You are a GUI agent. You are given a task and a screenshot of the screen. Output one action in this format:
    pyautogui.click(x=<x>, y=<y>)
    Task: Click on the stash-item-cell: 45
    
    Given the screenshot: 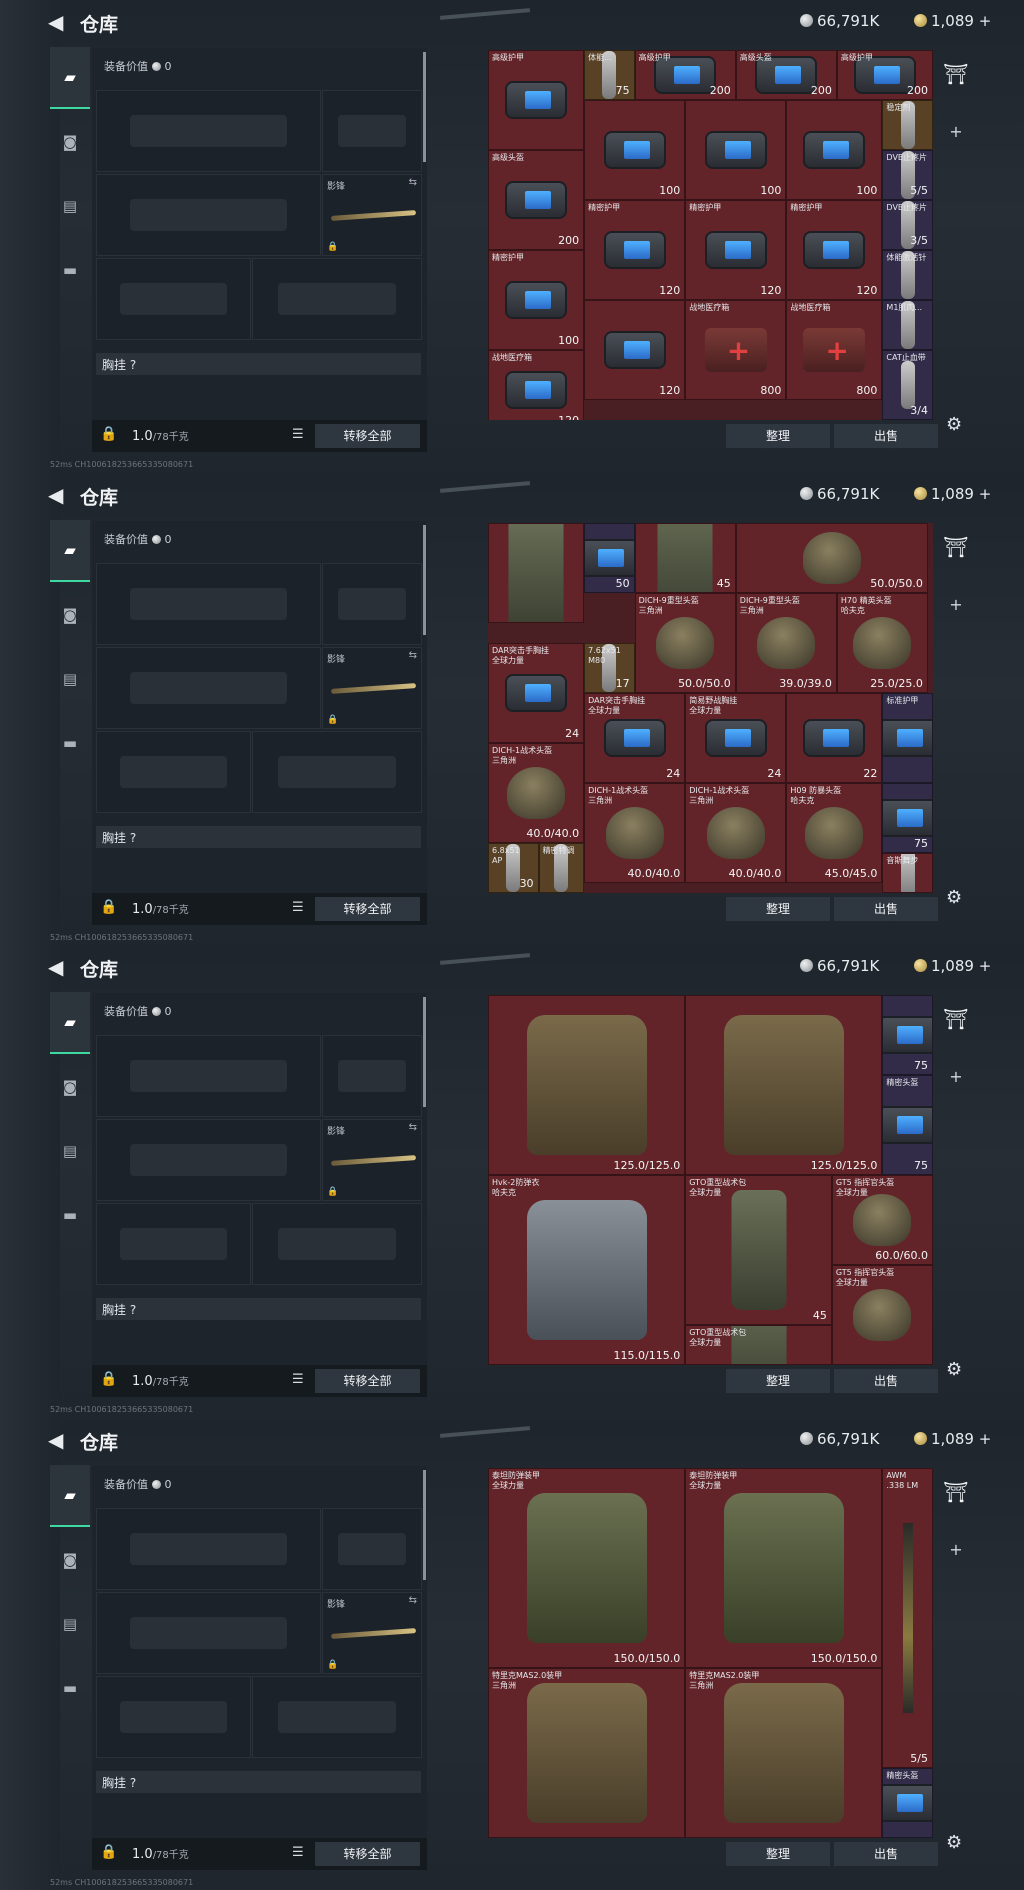 What is the action you would take?
    pyautogui.click(x=685, y=557)
    